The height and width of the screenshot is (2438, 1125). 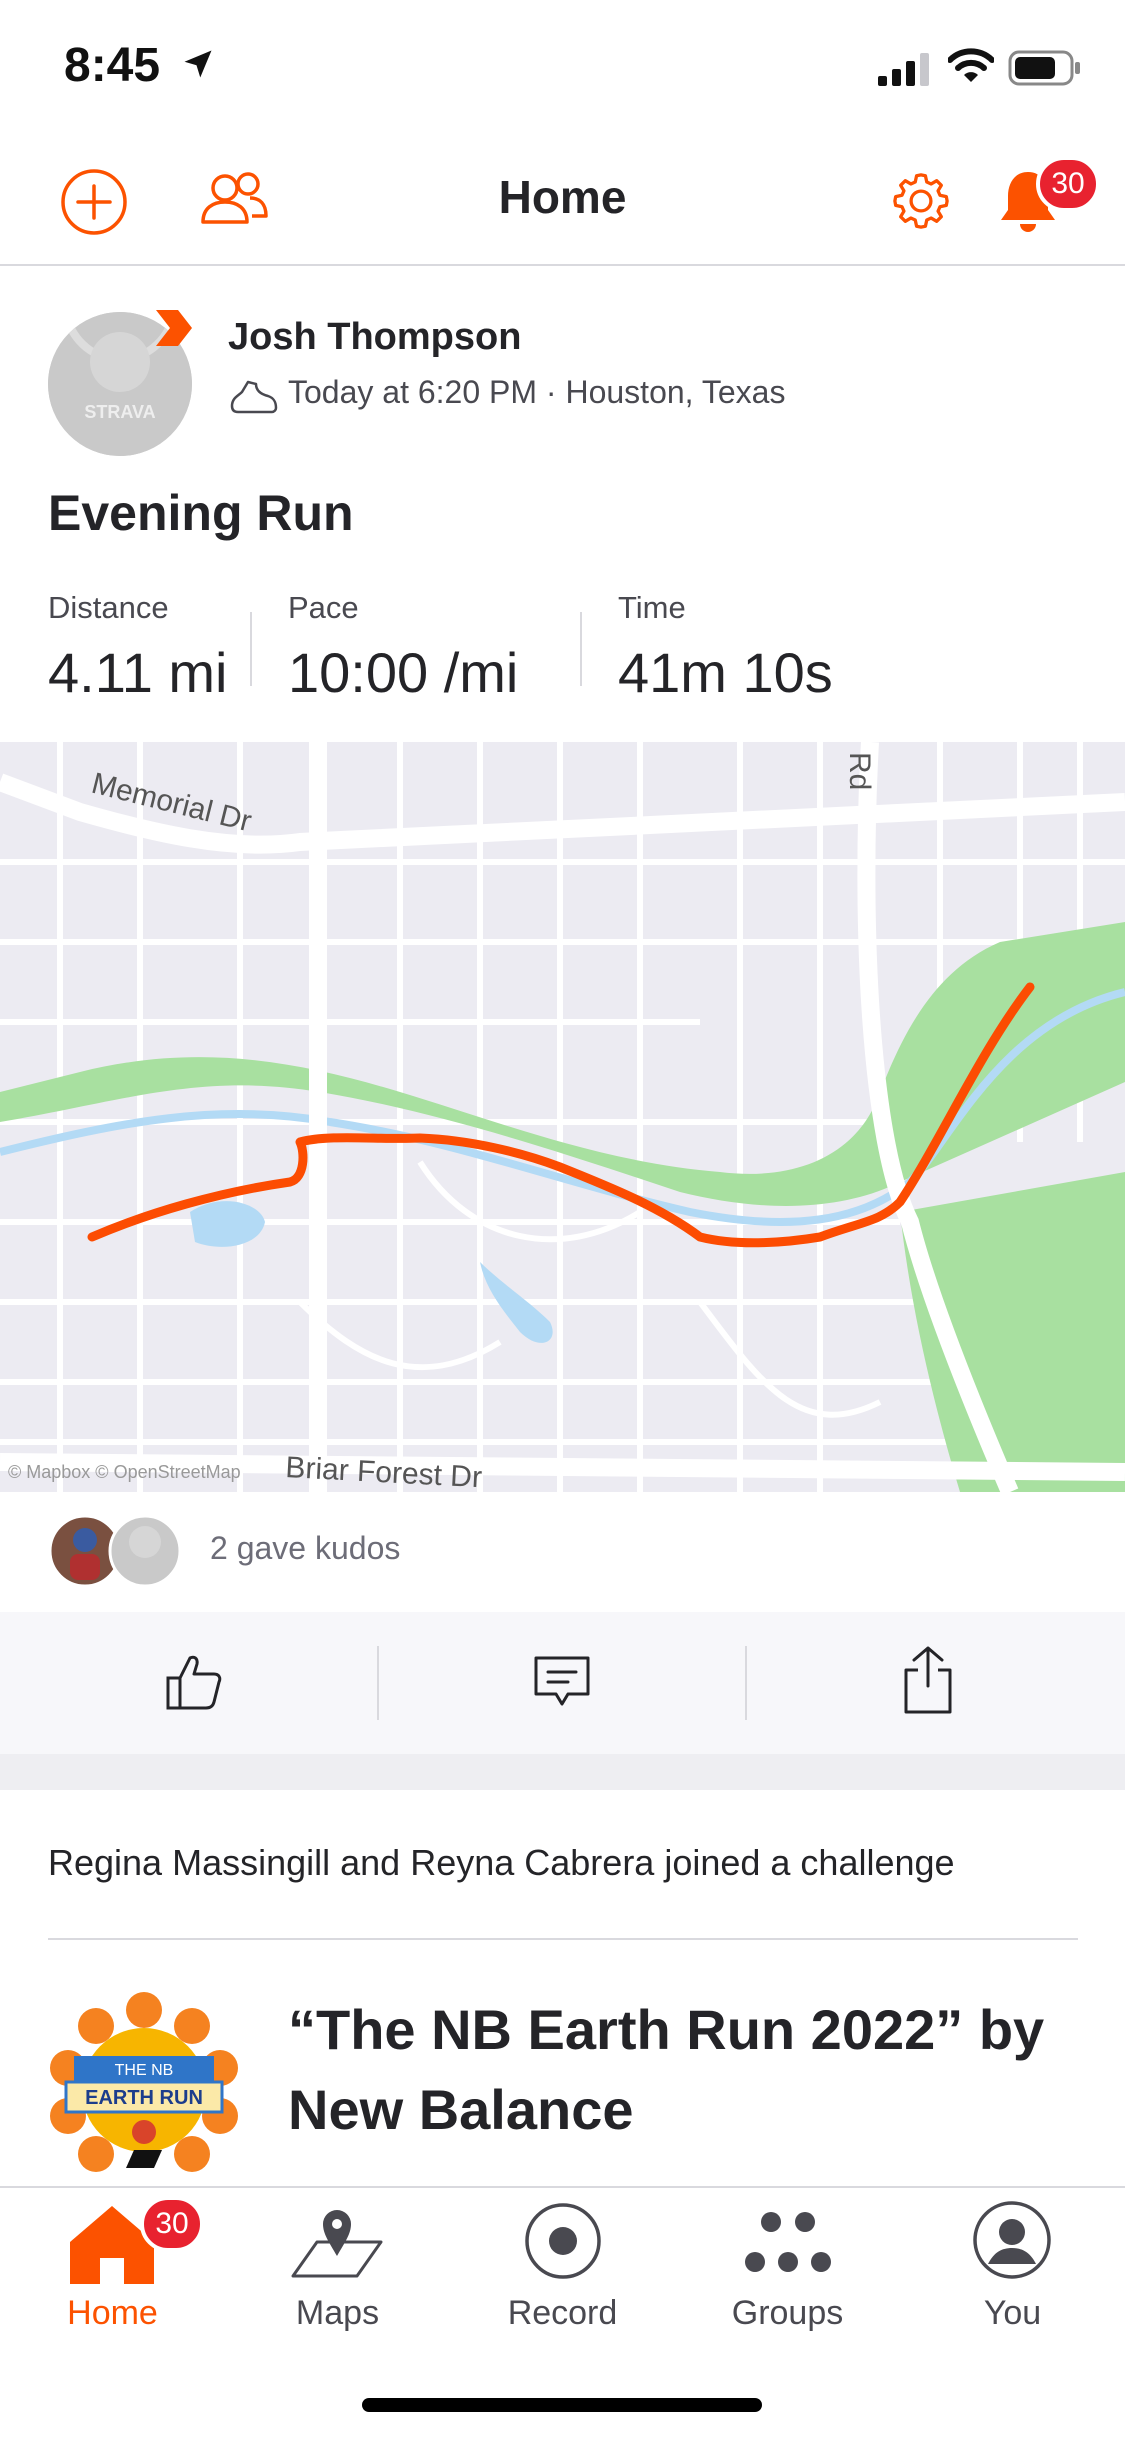 What do you see at coordinates (1012, 2240) in the screenshot?
I see `profile-icon` at bounding box center [1012, 2240].